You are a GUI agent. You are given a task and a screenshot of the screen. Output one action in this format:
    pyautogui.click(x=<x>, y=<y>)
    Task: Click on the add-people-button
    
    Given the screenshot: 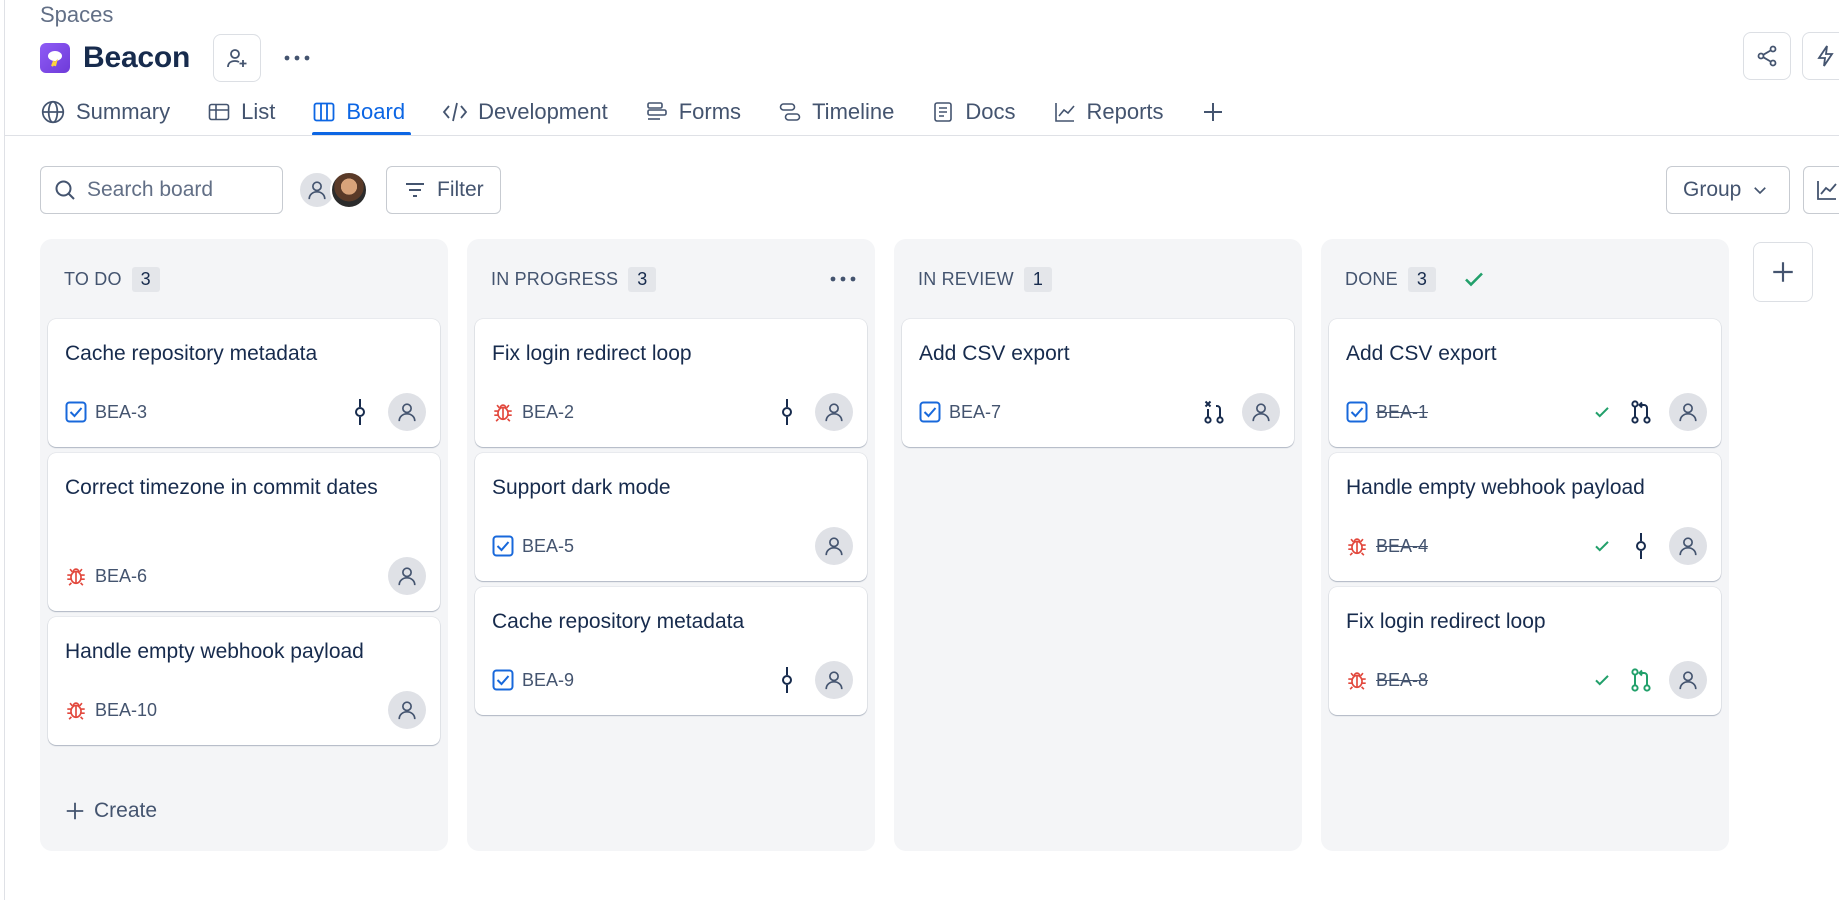 What is the action you would take?
    pyautogui.click(x=237, y=58)
    